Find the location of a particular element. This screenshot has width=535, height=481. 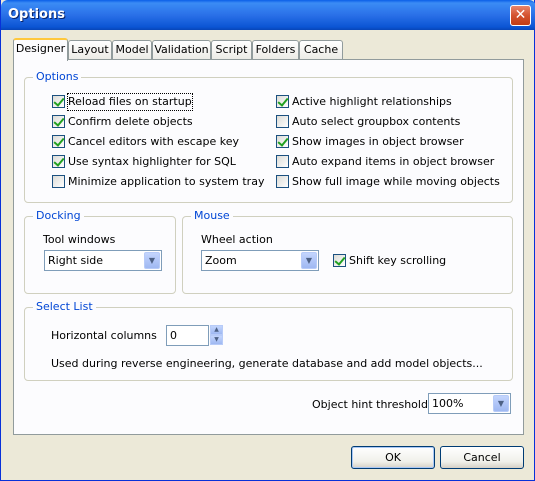

close-button: ✕ is located at coordinates (520, 15).